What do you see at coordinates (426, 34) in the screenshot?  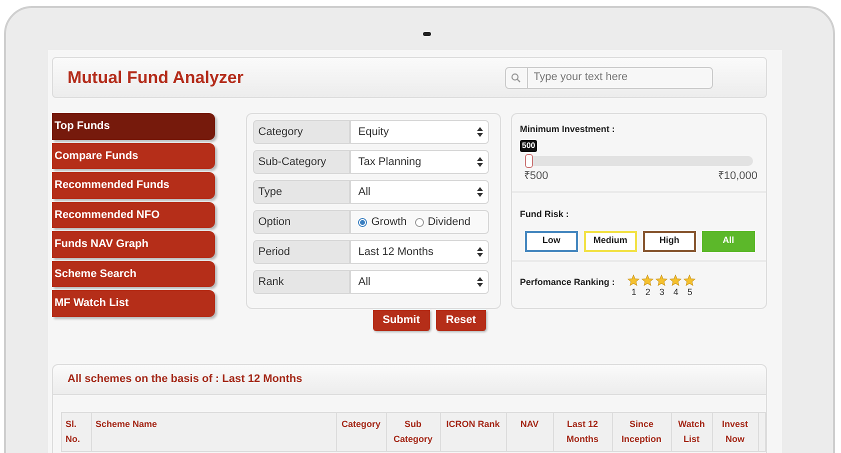 I see `camera-icon` at bounding box center [426, 34].